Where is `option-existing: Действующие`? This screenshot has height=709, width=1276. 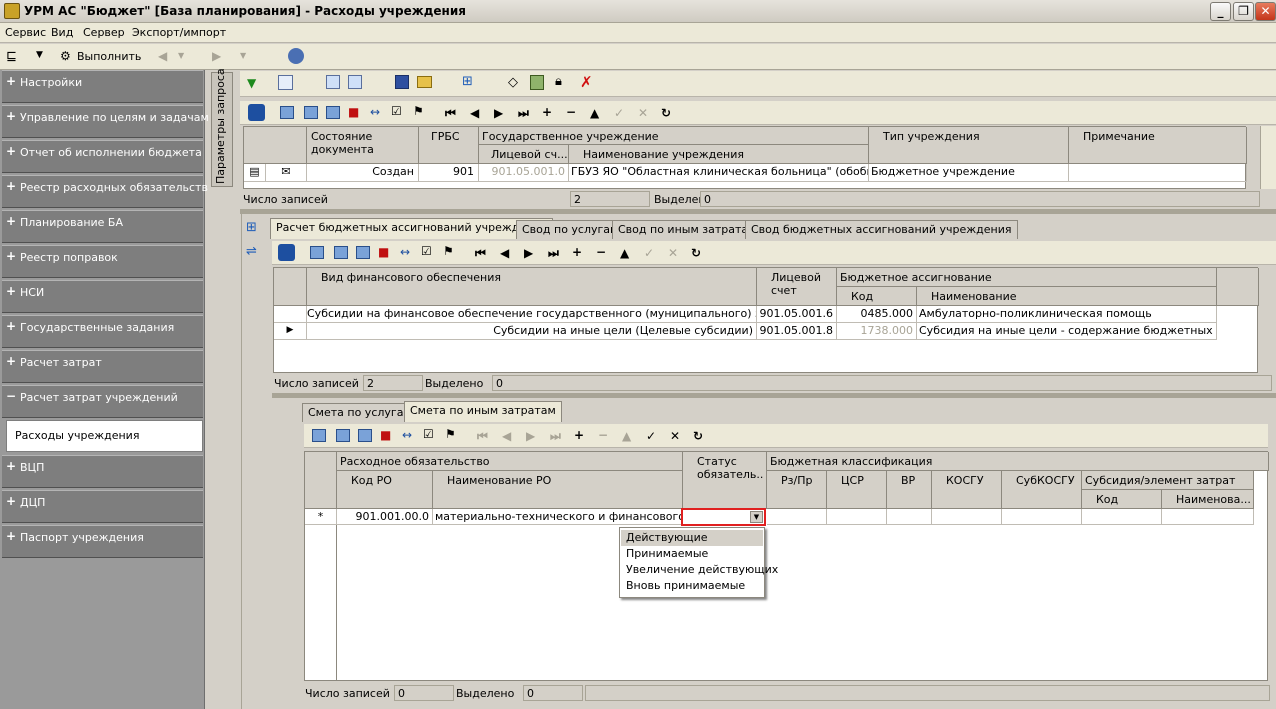 option-existing: Действующие is located at coordinates (692, 538).